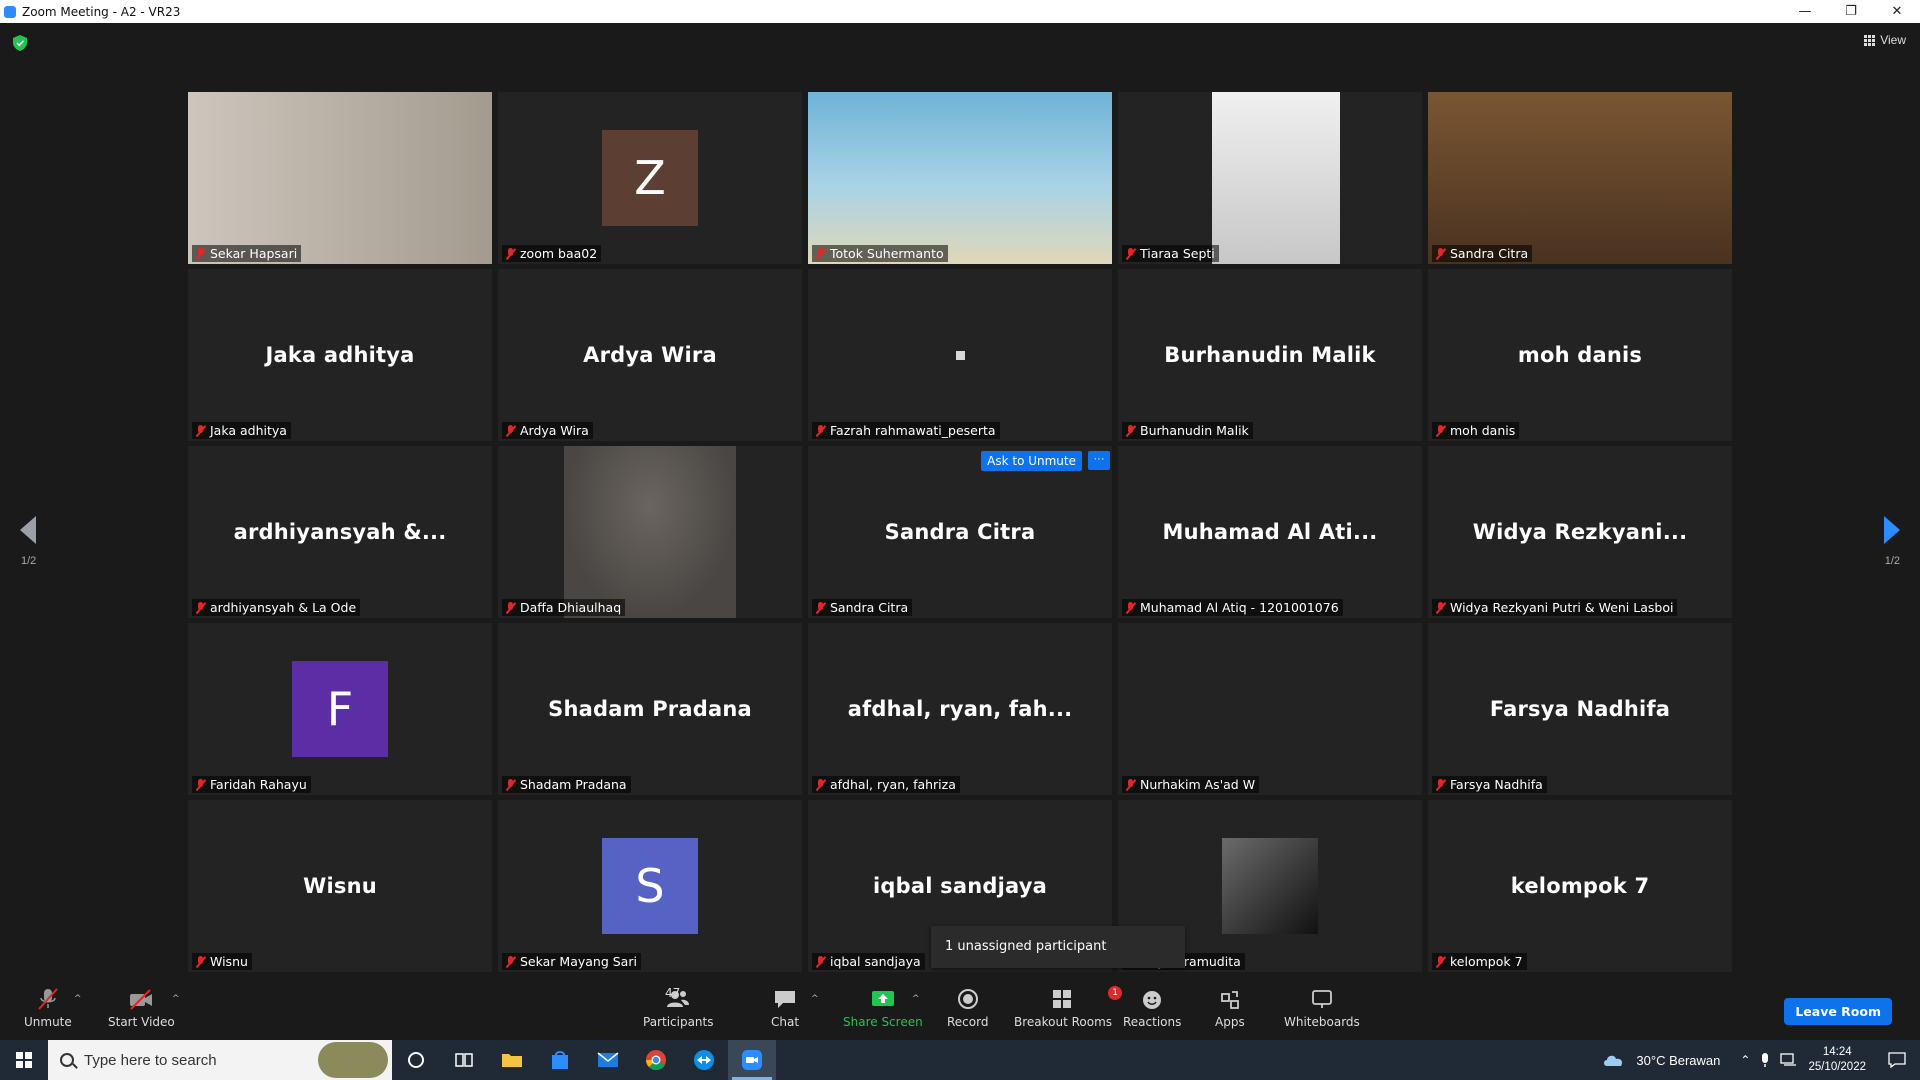  What do you see at coordinates (283, 607) in the screenshot?
I see `participant-name: ardhiyansyah & La Ode` at bounding box center [283, 607].